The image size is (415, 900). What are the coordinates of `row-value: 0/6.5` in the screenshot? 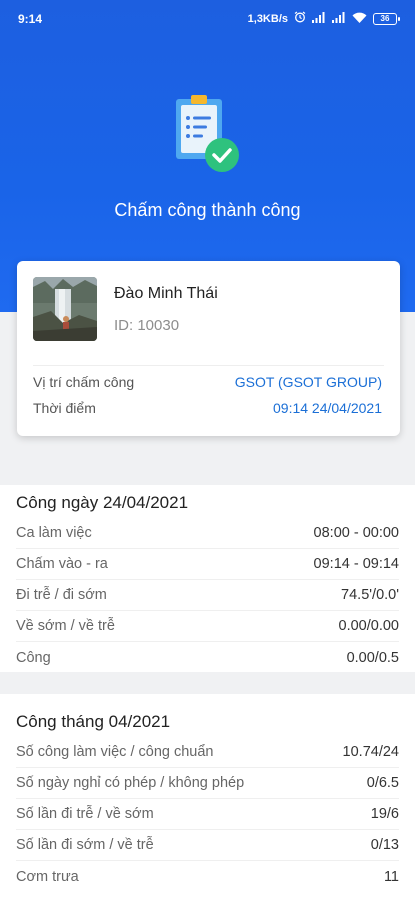 It's located at (382, 783).